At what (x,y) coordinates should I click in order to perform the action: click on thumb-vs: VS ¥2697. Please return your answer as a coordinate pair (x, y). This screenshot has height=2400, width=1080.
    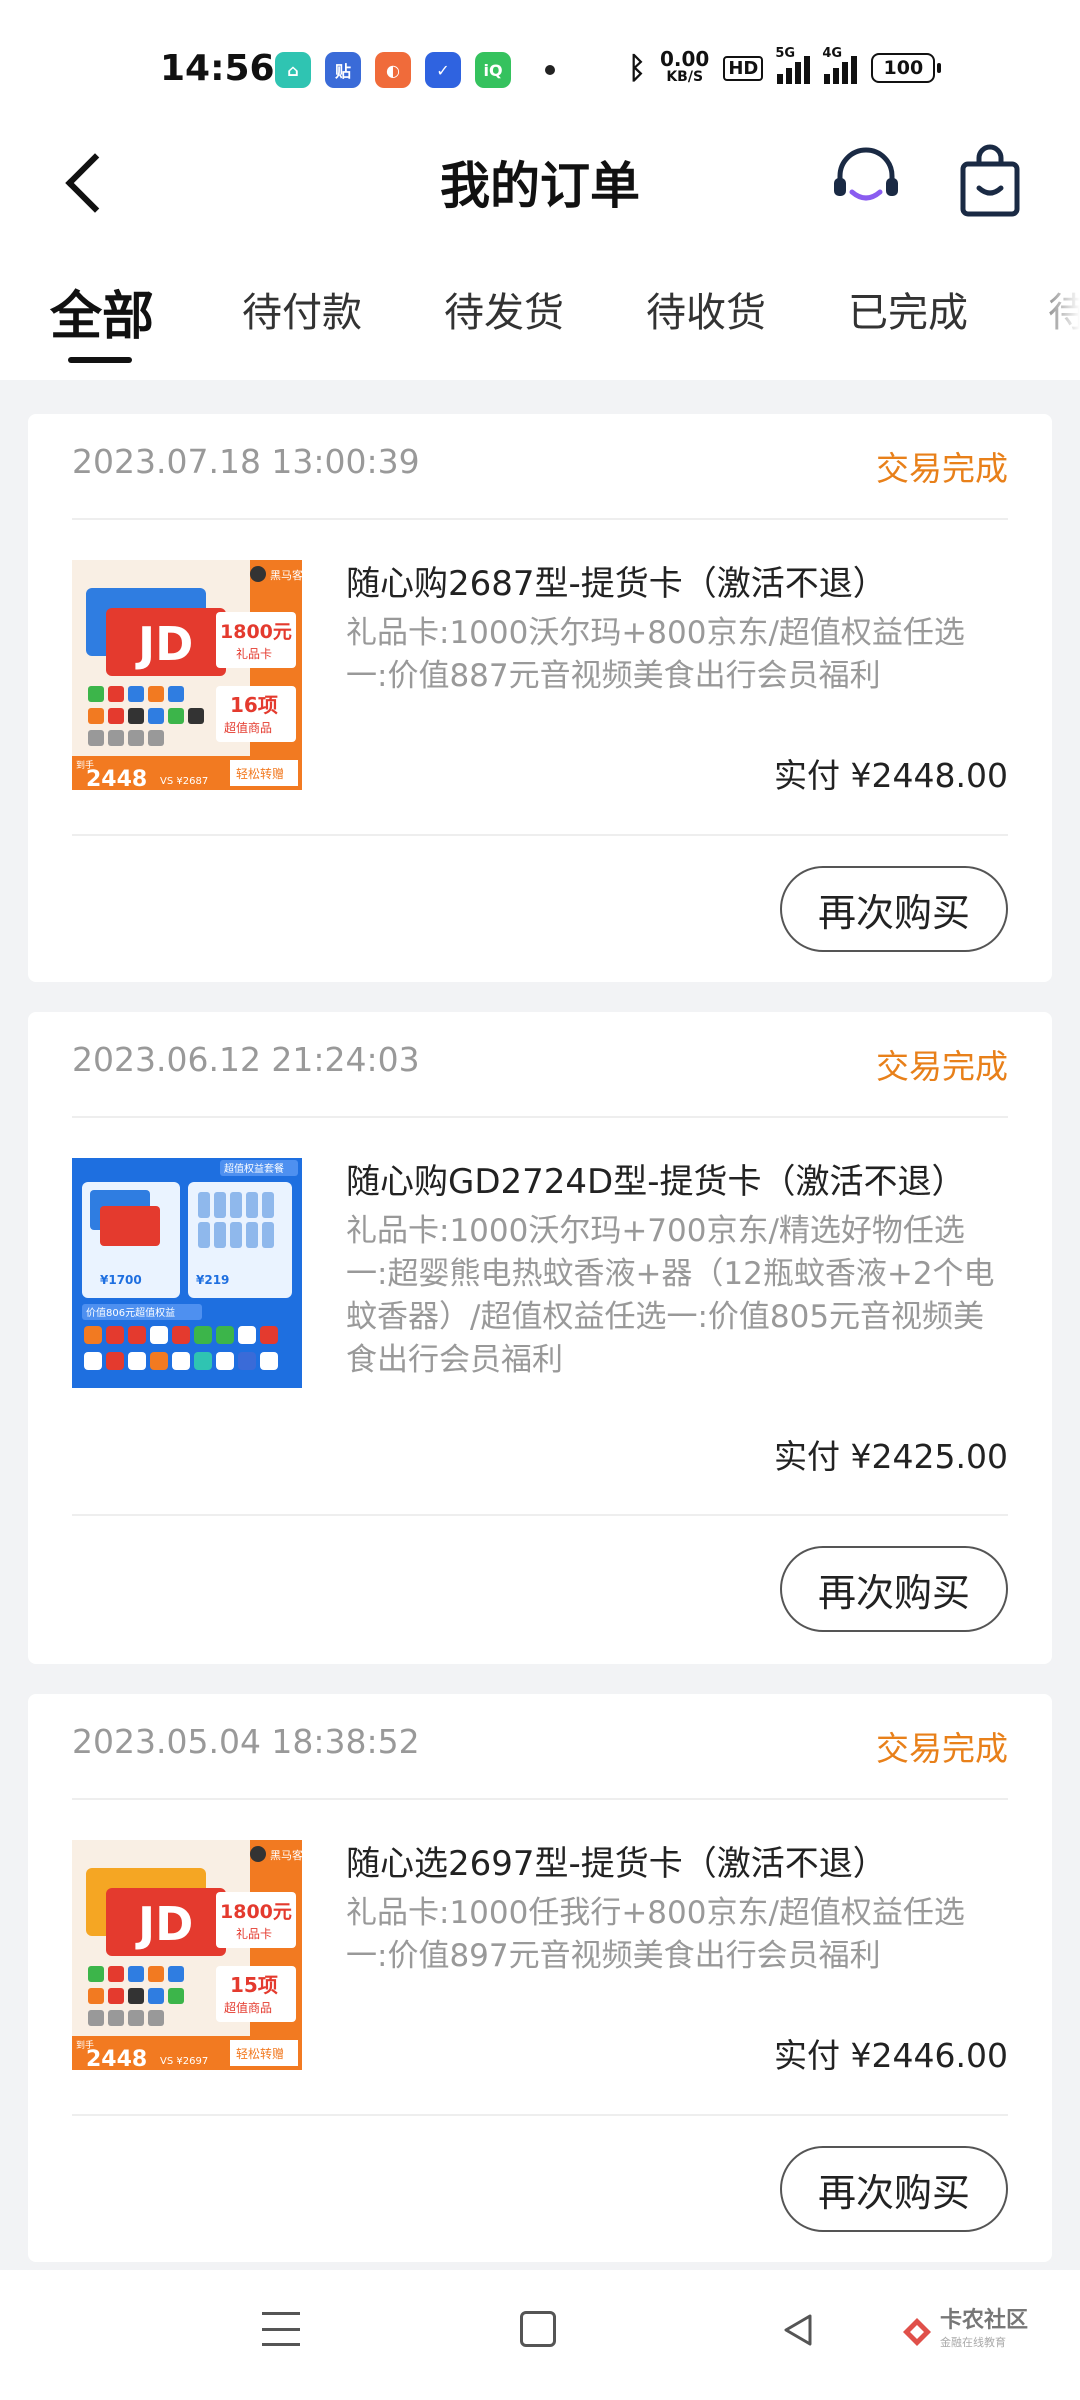
    Looking at the image, I should click on (184, 2061).